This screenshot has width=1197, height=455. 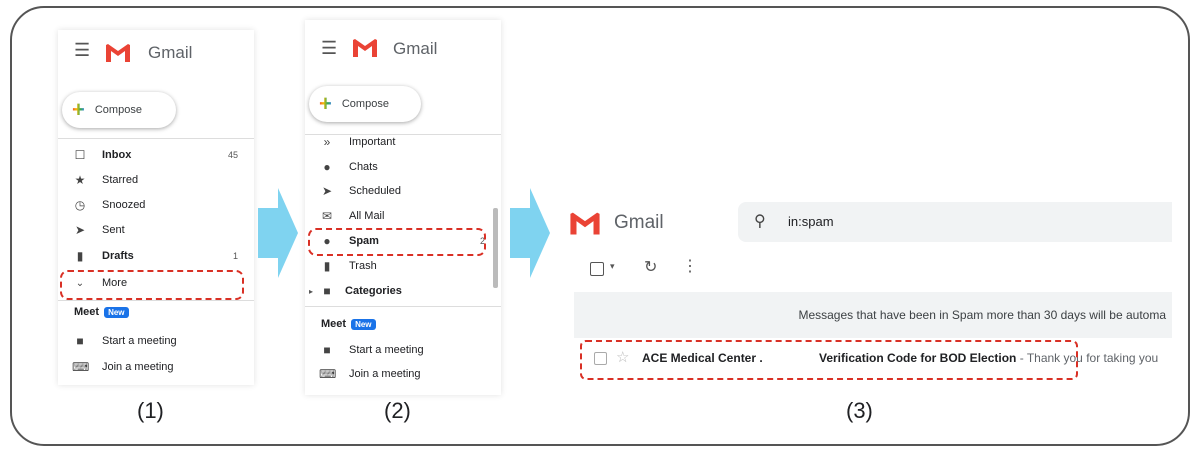 I want to click on nav-label: All Mail, so click(x=367, y=216).